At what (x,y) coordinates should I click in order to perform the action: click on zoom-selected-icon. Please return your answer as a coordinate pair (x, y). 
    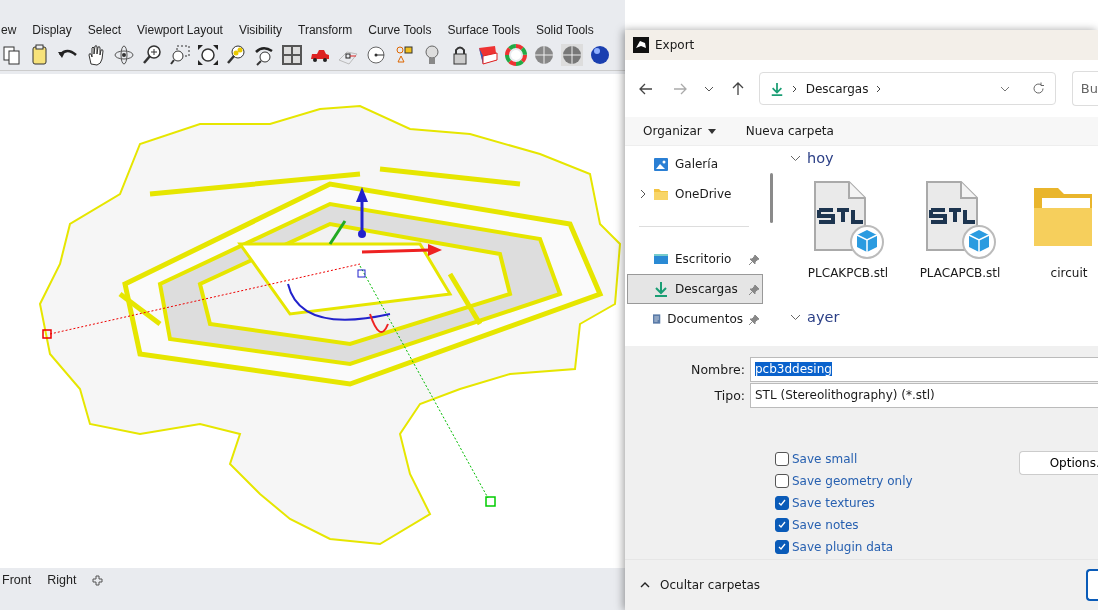
    Looking at the image, I should click on (236, 55).